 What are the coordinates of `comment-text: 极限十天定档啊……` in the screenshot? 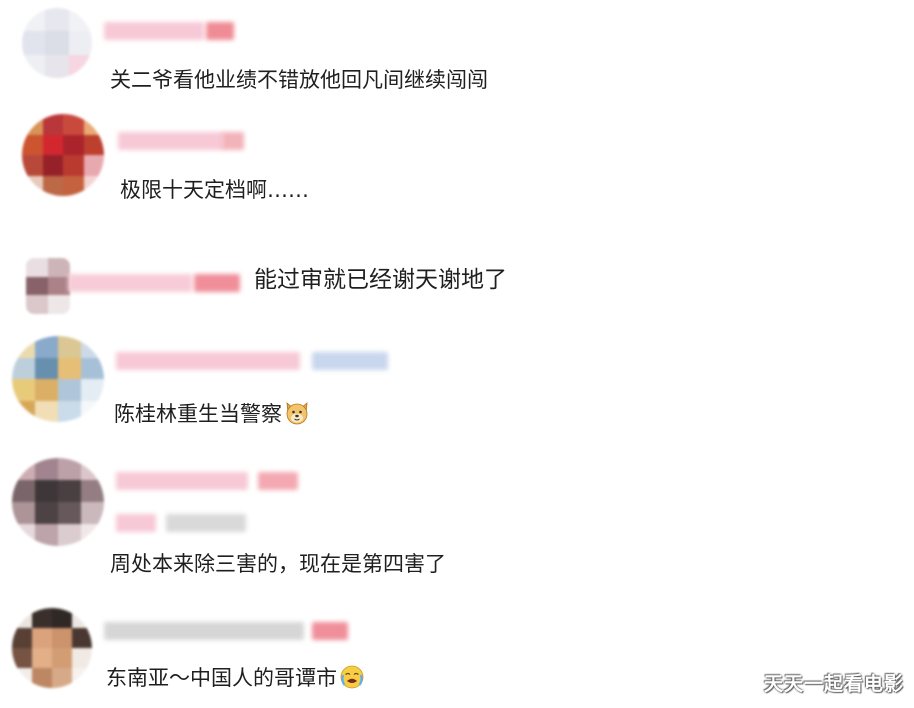 It's located at (214, 190).